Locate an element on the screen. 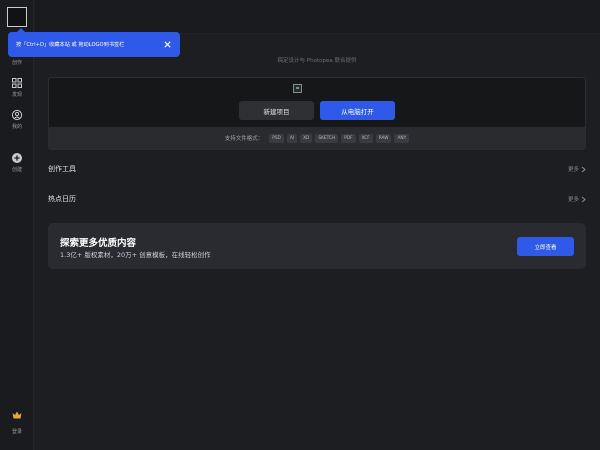 The width and height of the screenshot is (600, 450). view-now-button: 立即查看 is located at coordinates (545, 246).